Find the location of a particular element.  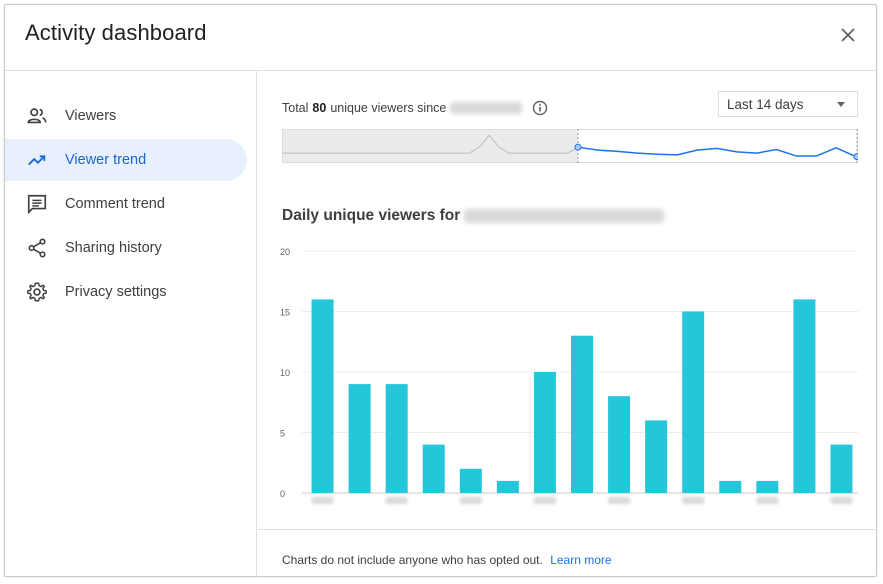

sidebar-item-label: Comment trend is located at coordinates (115, 204).